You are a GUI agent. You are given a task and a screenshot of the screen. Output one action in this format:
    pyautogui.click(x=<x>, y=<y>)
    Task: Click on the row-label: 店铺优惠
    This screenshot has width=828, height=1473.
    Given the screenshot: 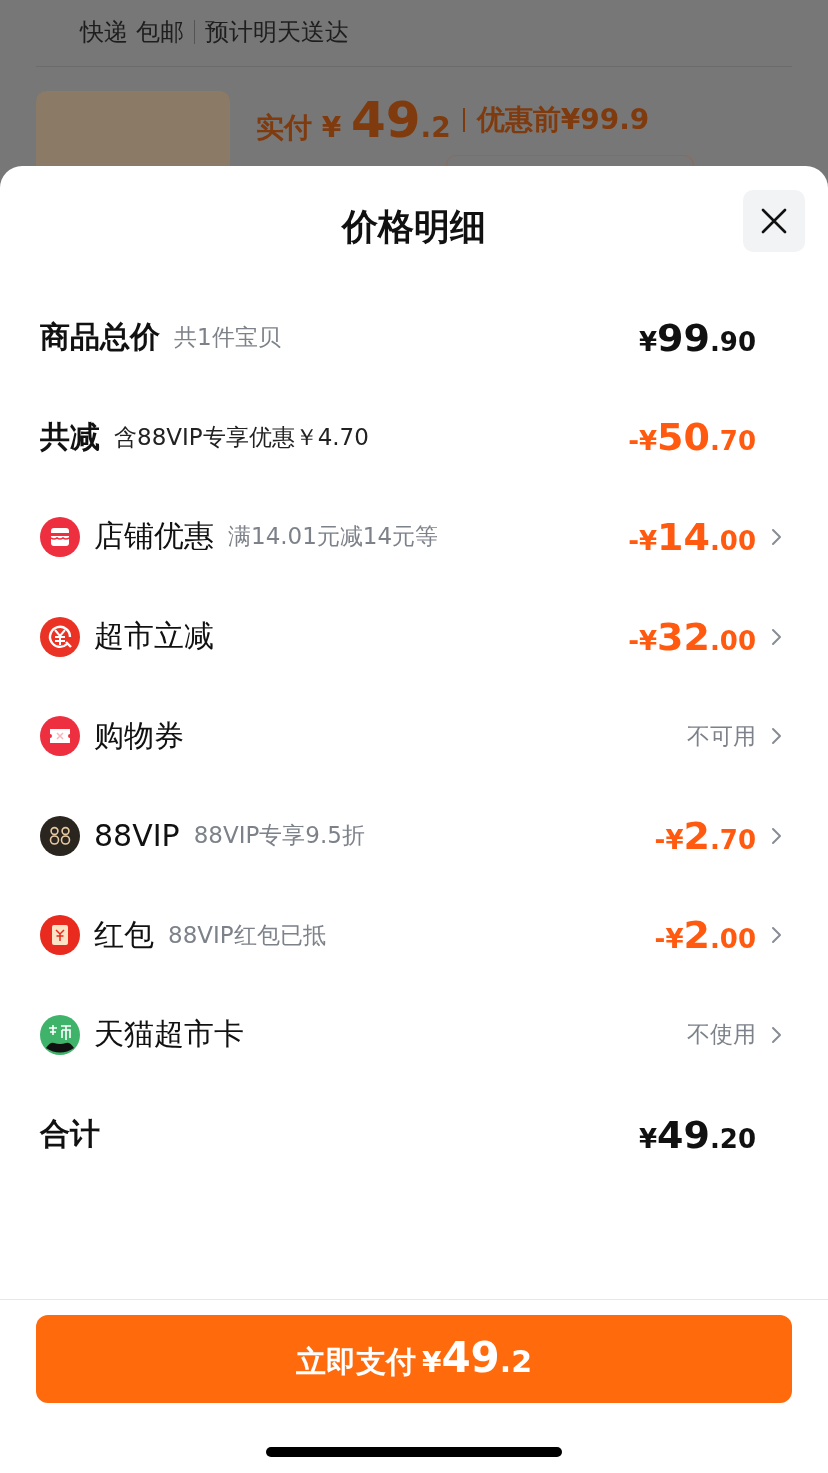 What is the action you would take?
    pyautogui.click(x=154, y=536)
    